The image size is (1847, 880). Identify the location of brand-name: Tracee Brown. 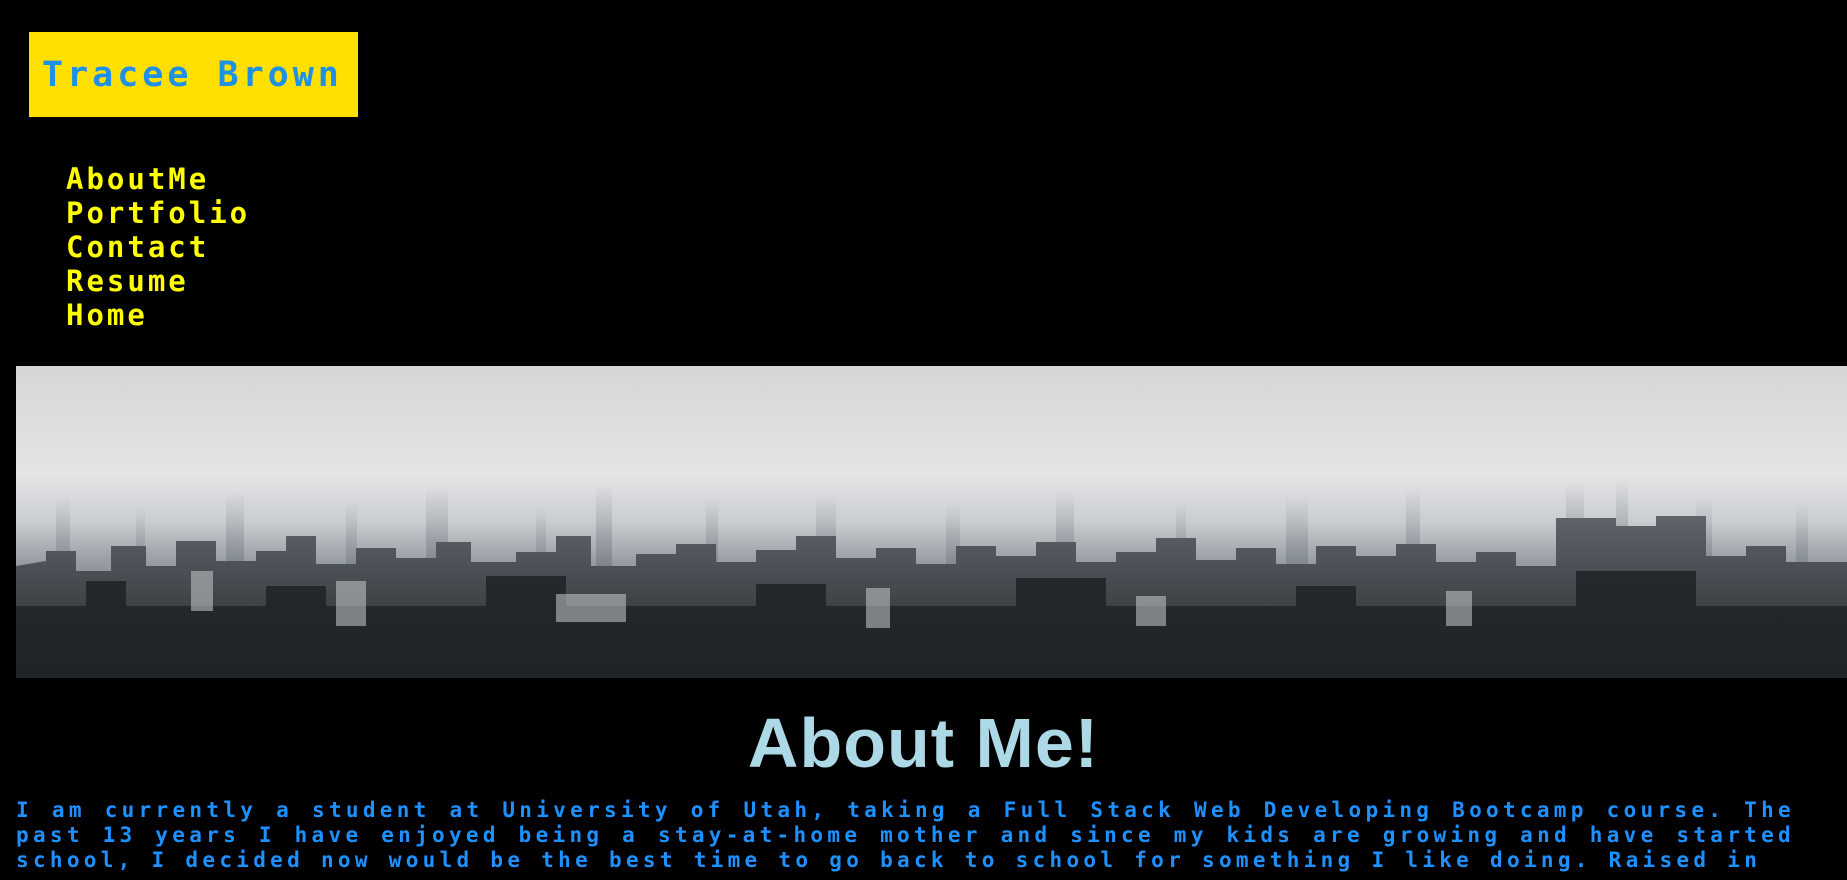
(192, 74).